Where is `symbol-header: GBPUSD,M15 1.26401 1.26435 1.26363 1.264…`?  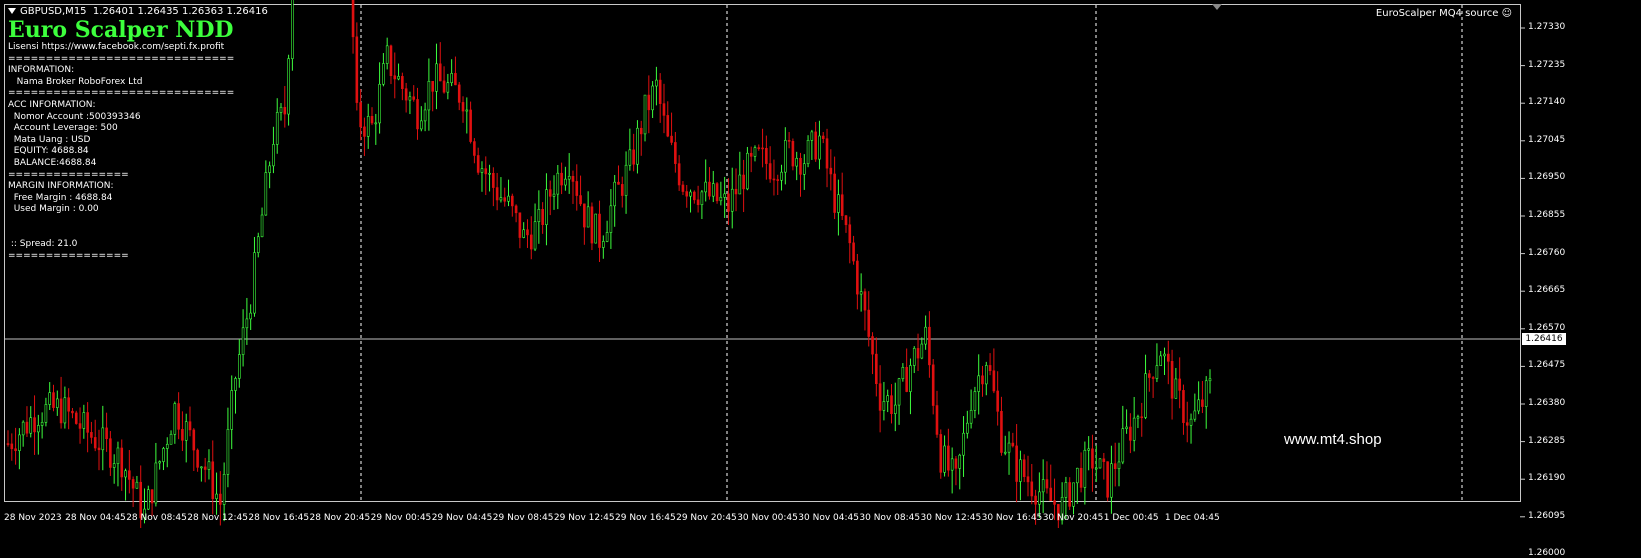
symbol-header: GBPUSD,M15 1.26401 1.26435 1.26363 1.264… is located at coordinates (138, 11).